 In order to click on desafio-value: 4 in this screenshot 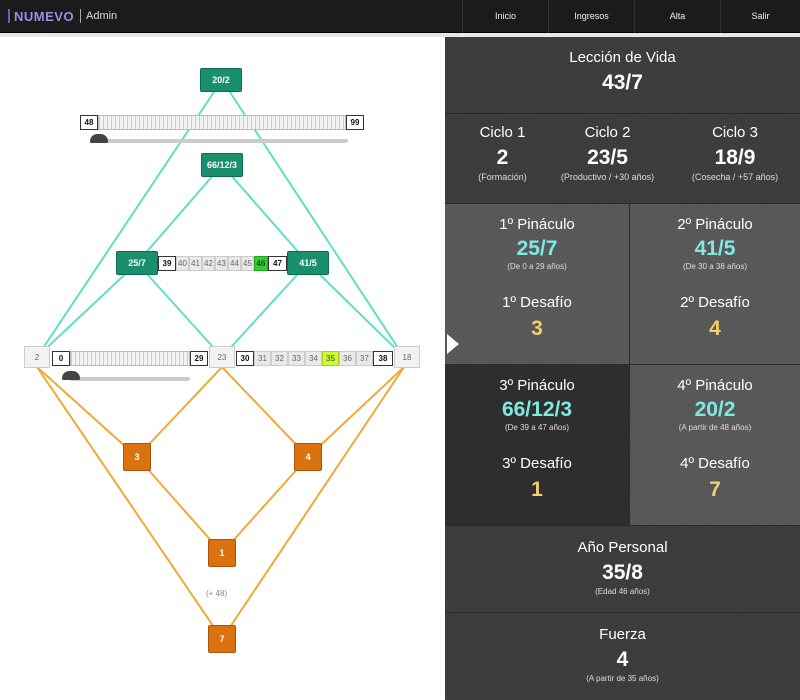, I will do `click(715, 328)`.